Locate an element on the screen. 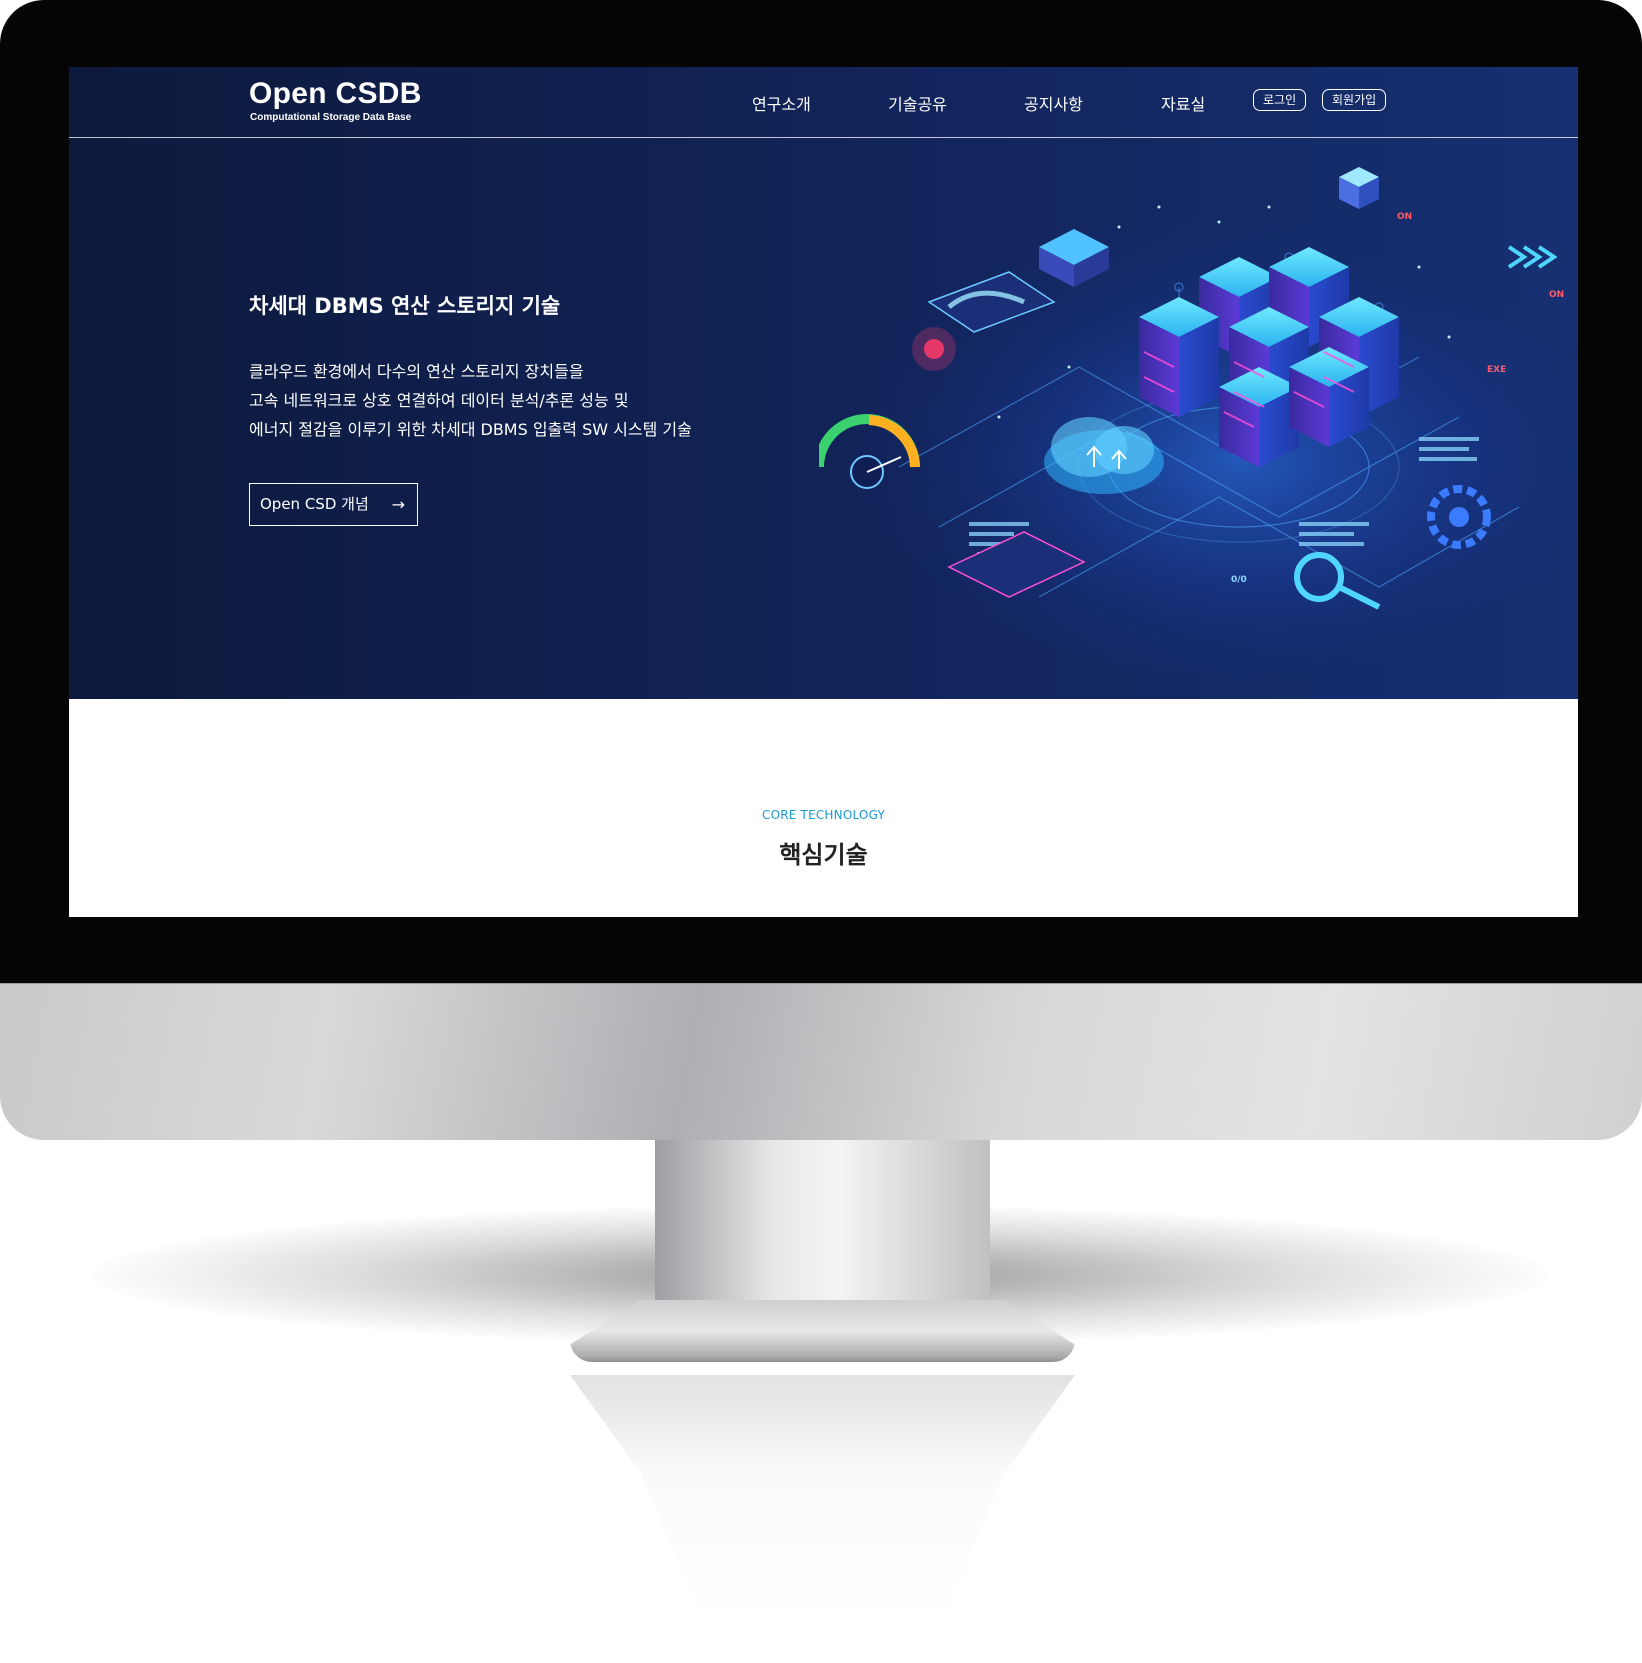 The image size is (1642, 1663). nav-item-archive: 자료실 is located at coordinates (1183, 103).